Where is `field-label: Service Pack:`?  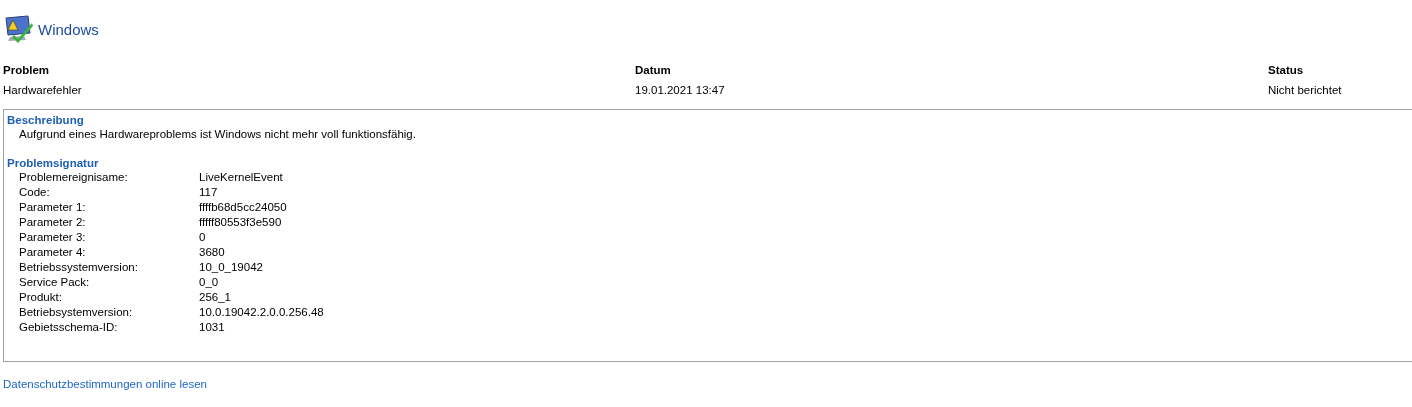 field-label: Service Pack: is located at coordinates (55, 282).